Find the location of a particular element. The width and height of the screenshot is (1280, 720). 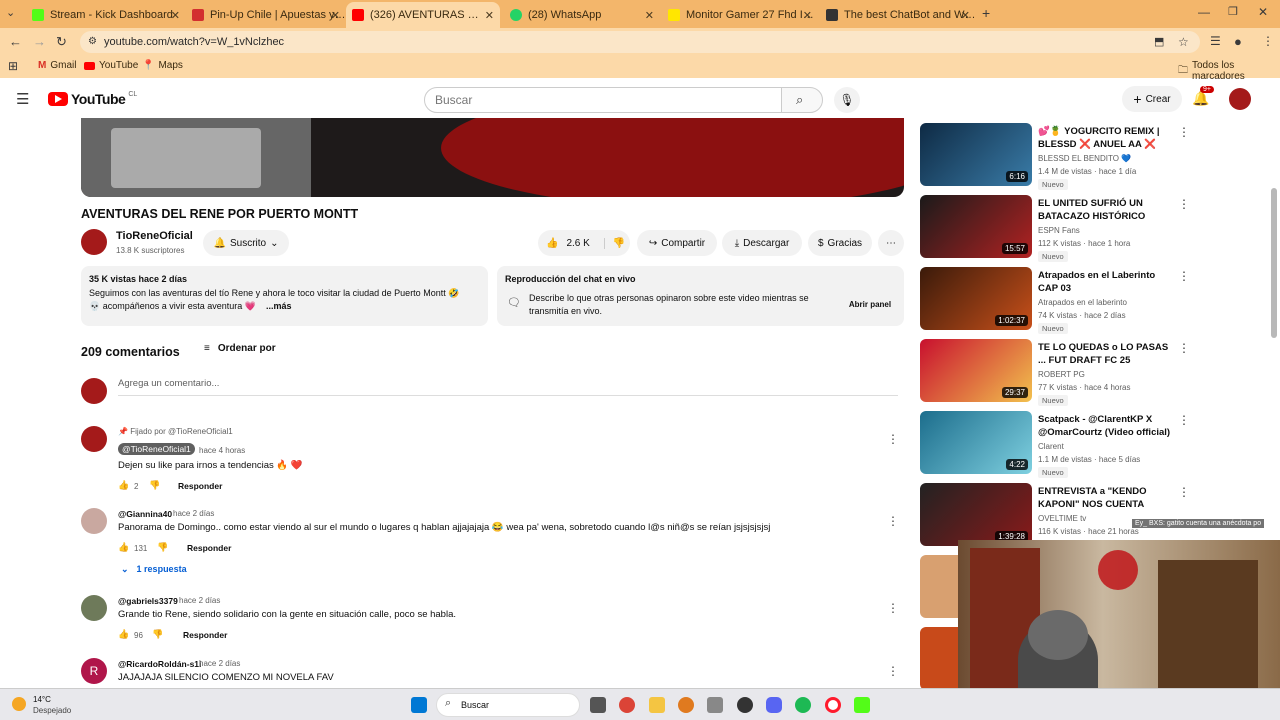

kick-icon is located at coordinates (862, 705).